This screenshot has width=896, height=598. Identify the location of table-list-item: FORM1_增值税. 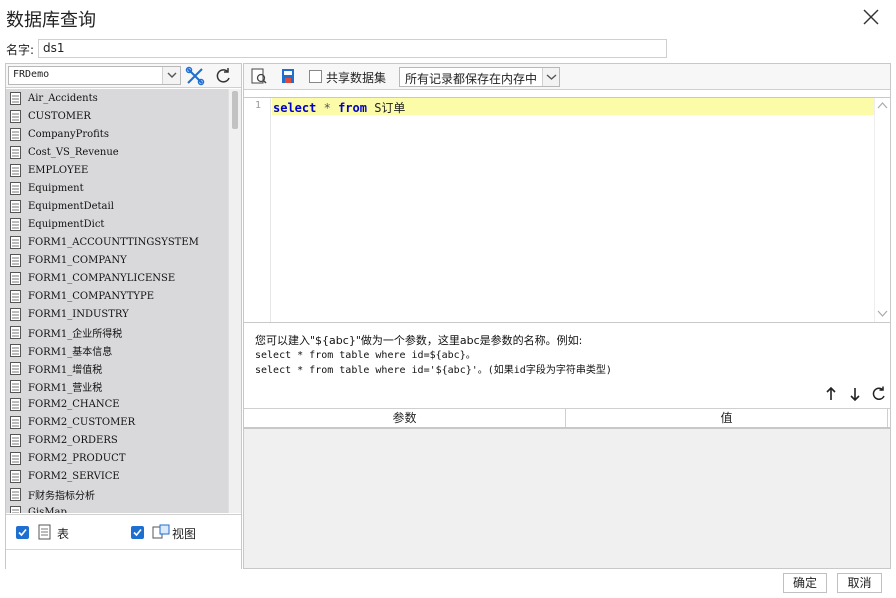
(117, 368).